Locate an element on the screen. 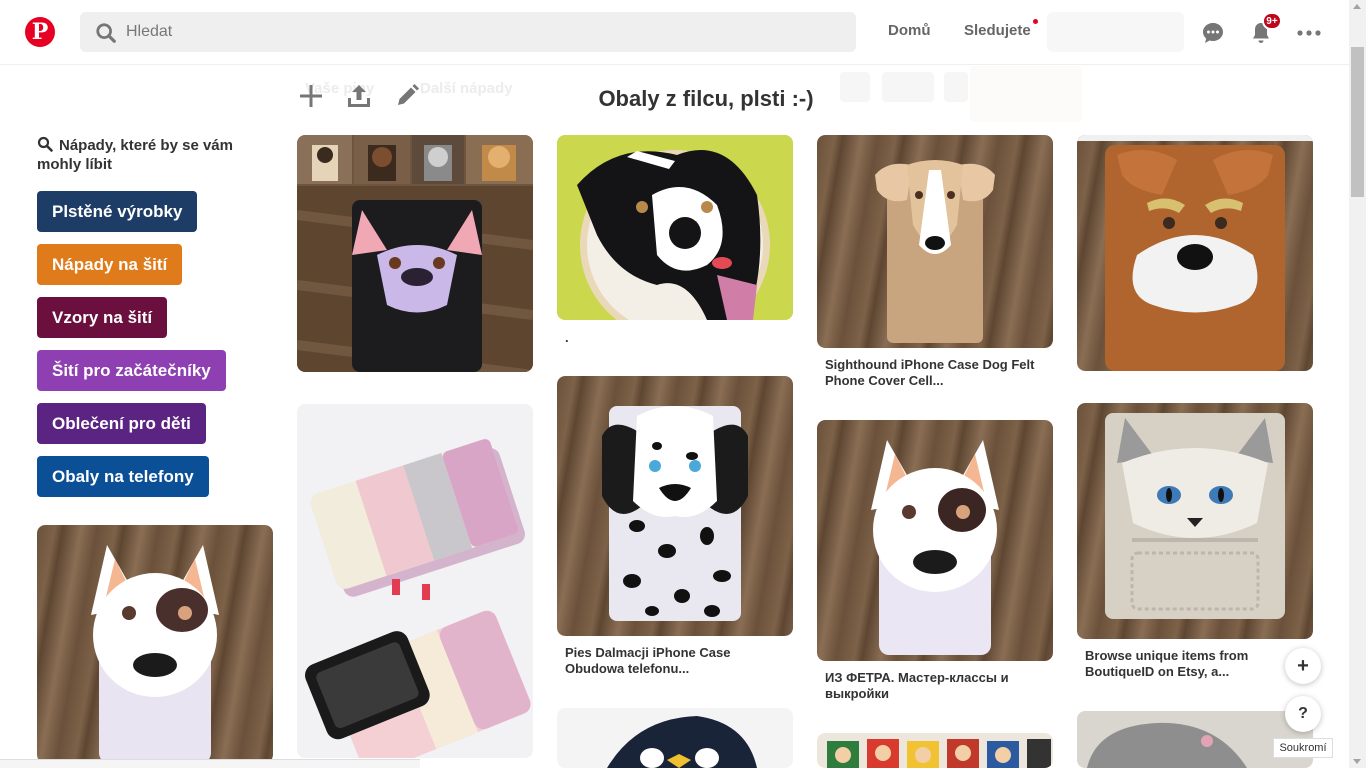 Image resolution: width=1366 pixels, height=768 pixels. pinterest-logo: P is located at coordinates (40, 32).